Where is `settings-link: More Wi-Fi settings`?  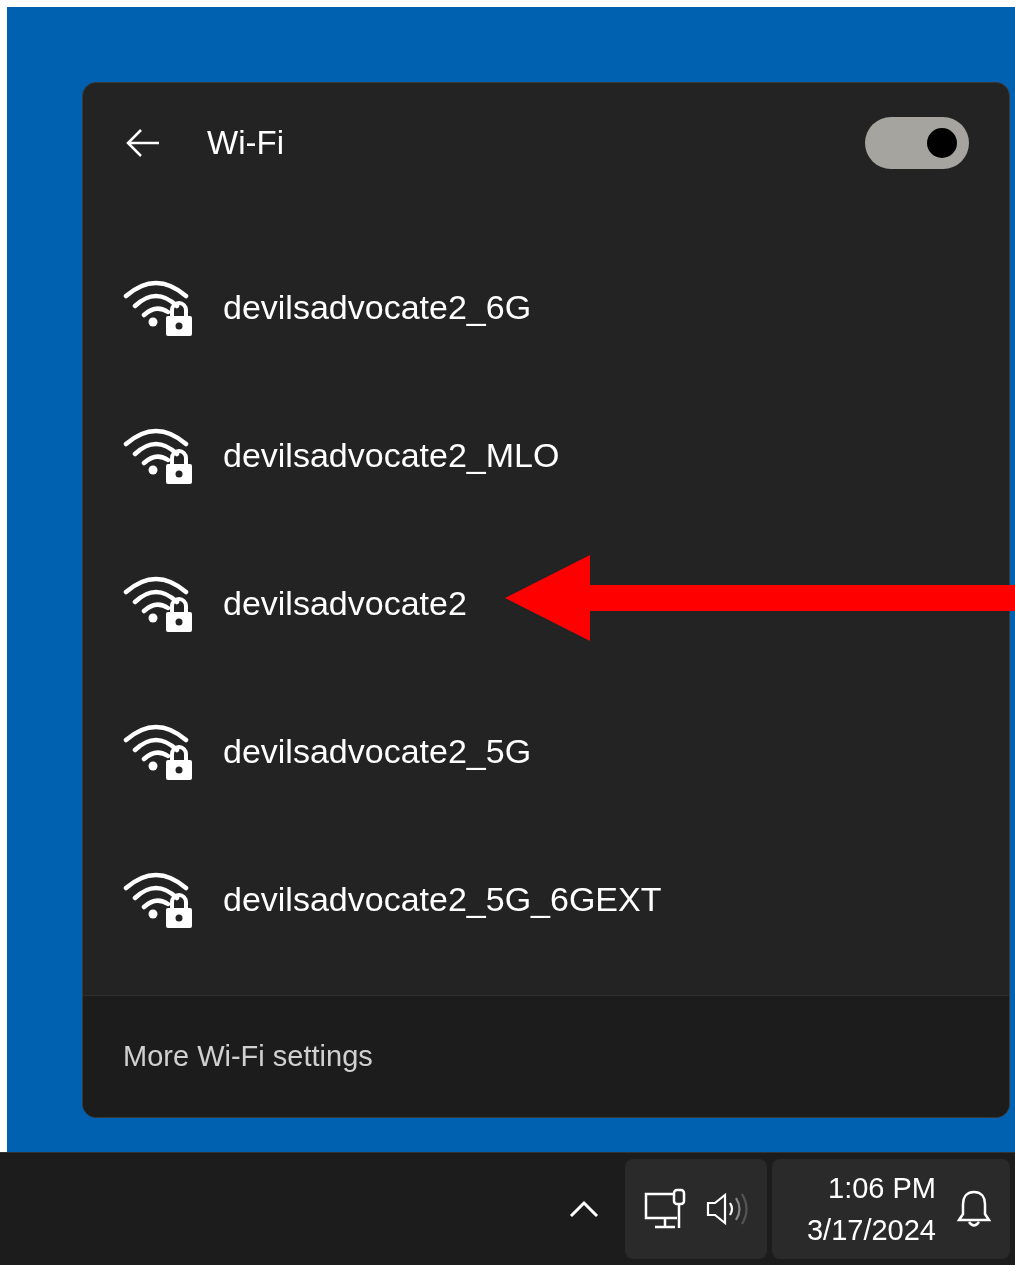
settings-link: More Wi-Fi settings is located at coordinates (248, 1056).